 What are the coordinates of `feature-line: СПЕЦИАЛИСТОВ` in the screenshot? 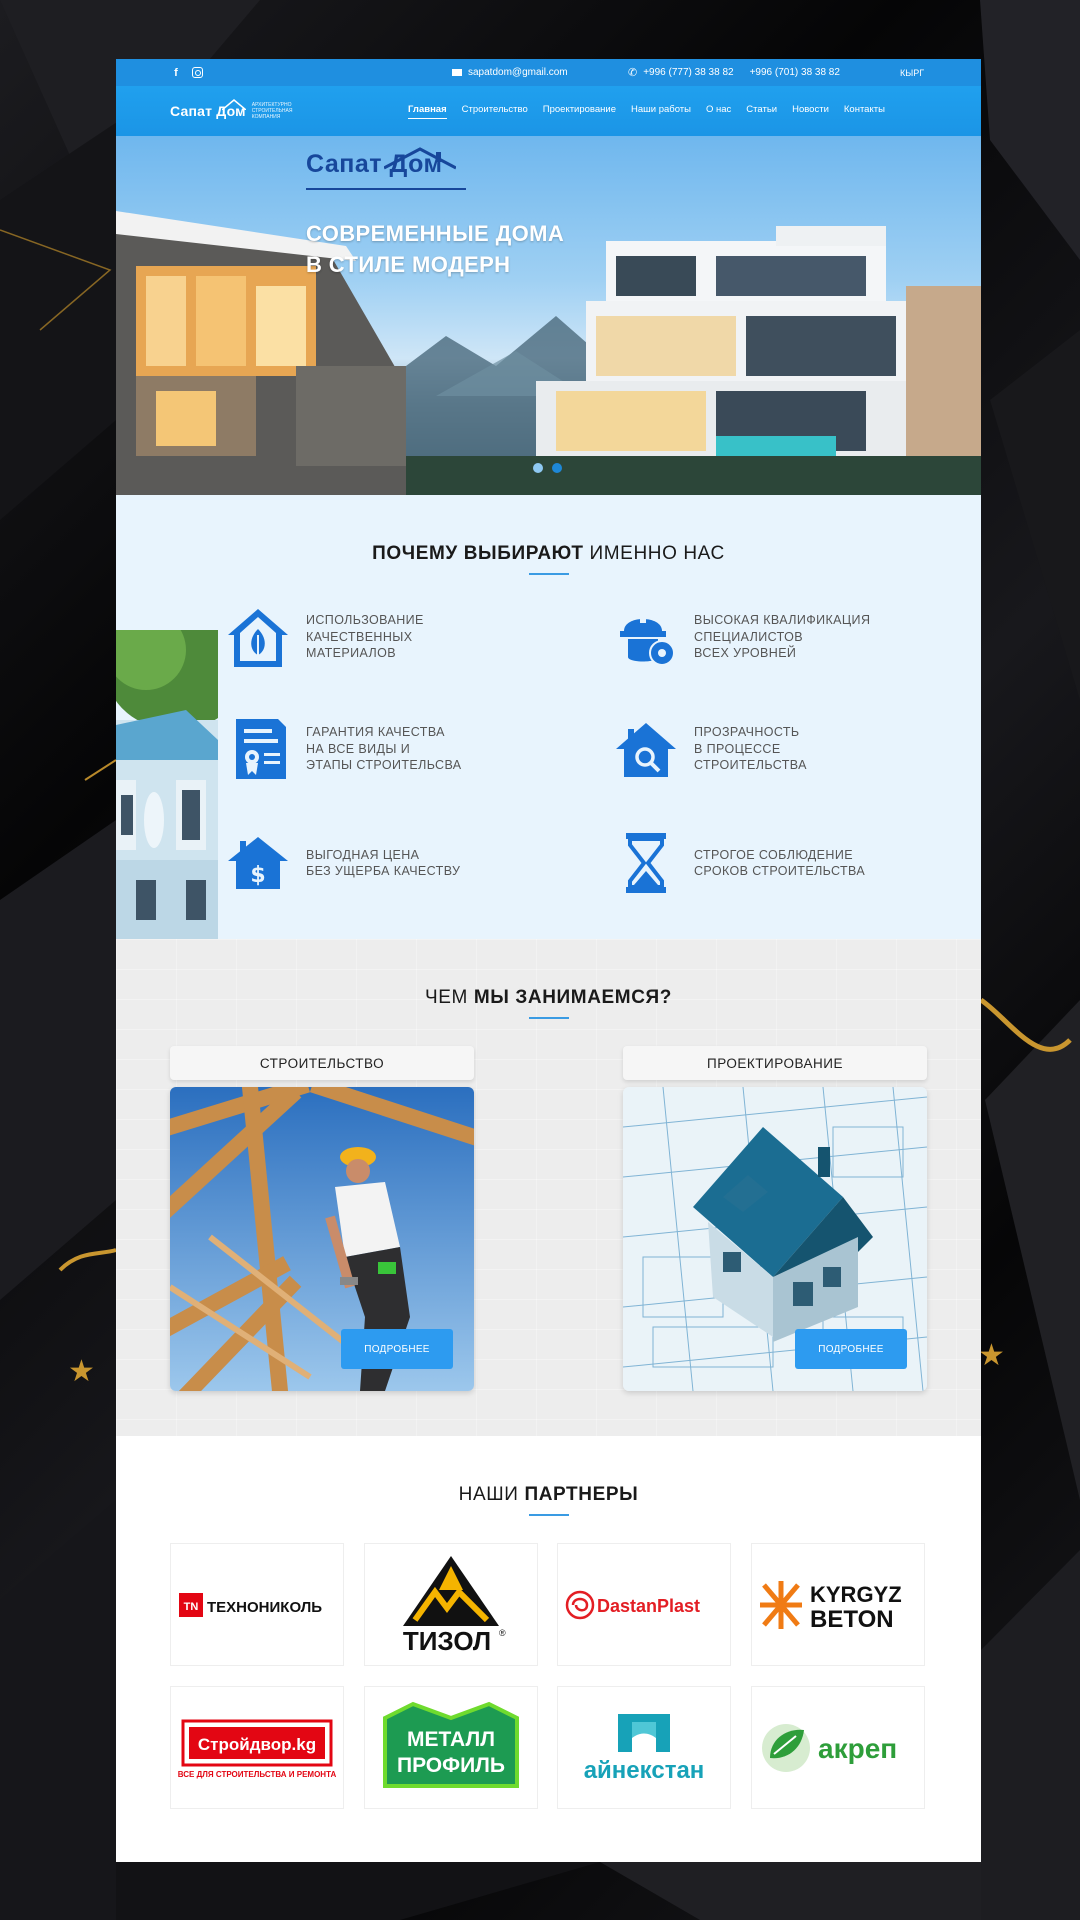 It's located at (748, 636).